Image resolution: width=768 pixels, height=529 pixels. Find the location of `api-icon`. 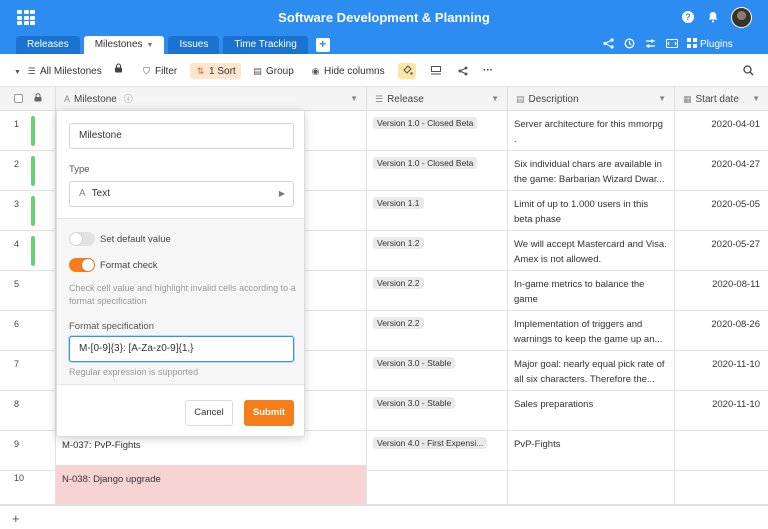

api-icon is located at coordinates (672, 45).